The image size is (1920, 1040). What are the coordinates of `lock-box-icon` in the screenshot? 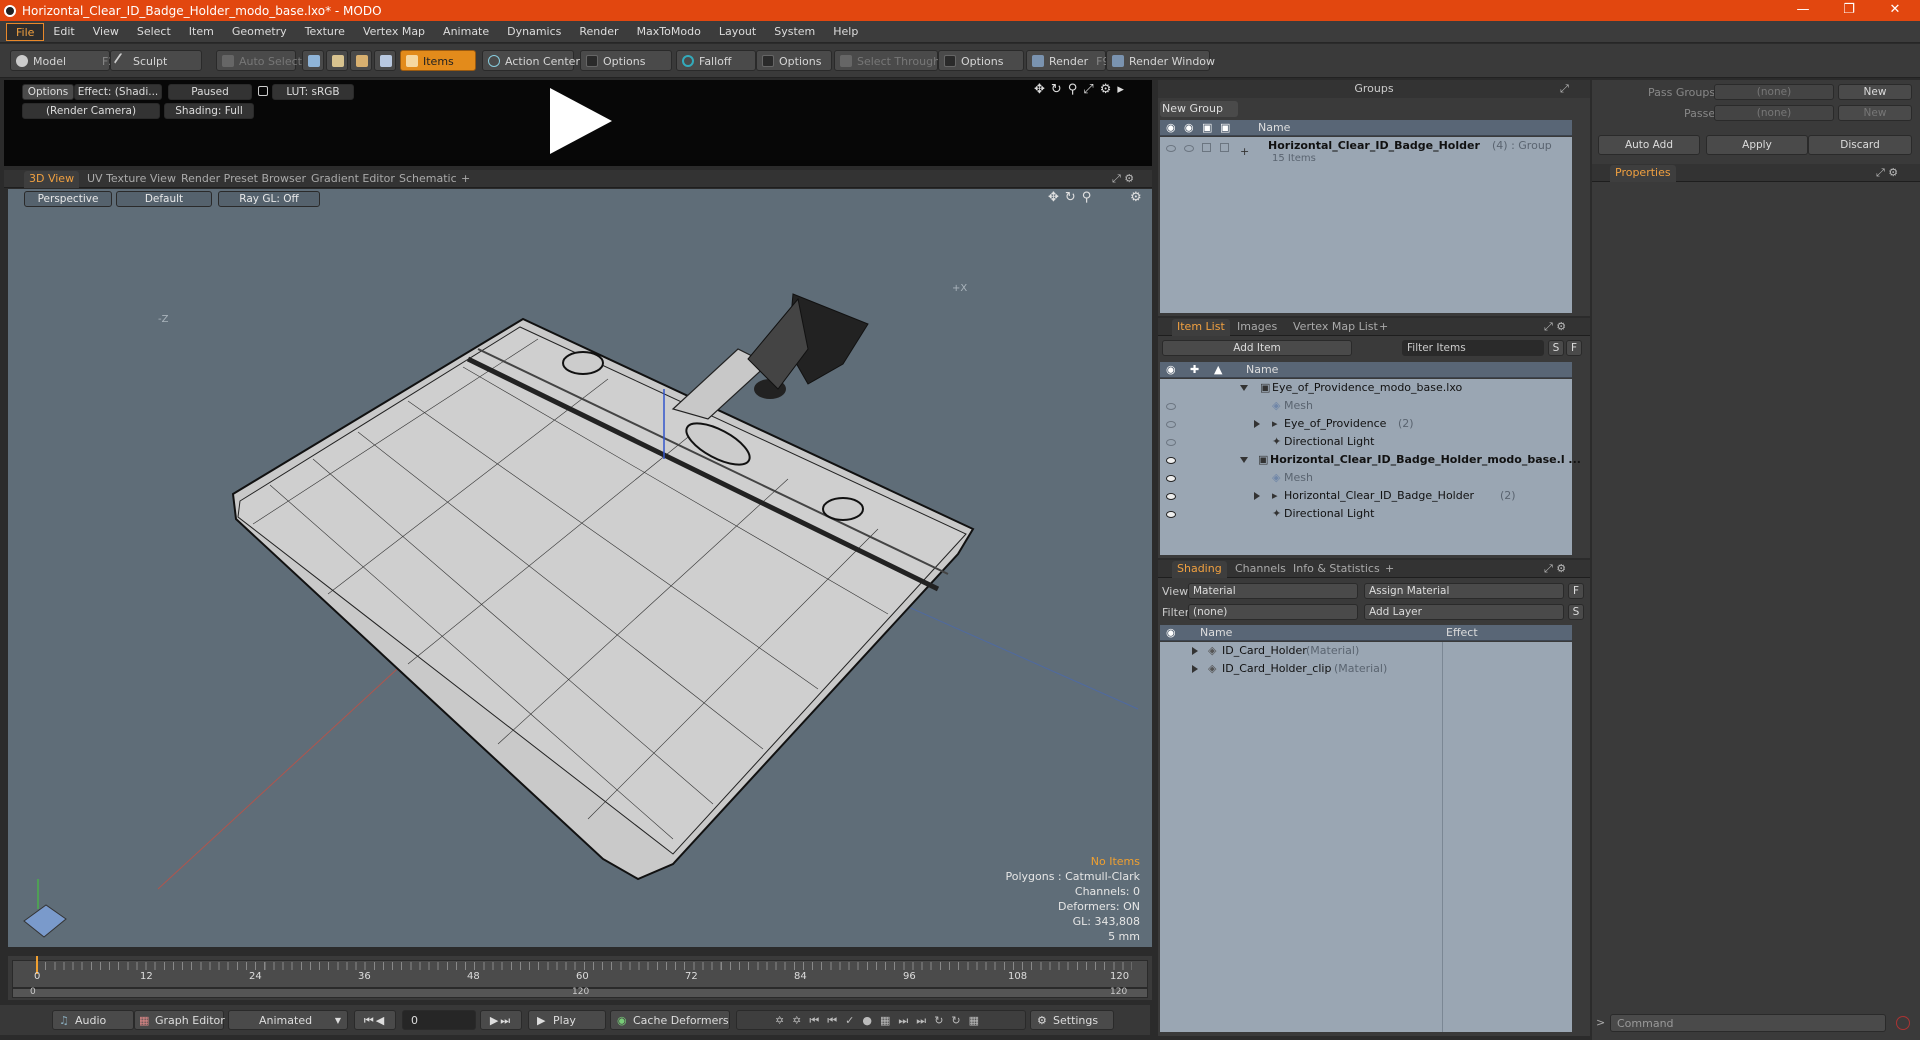 It's located at (1206, 147).